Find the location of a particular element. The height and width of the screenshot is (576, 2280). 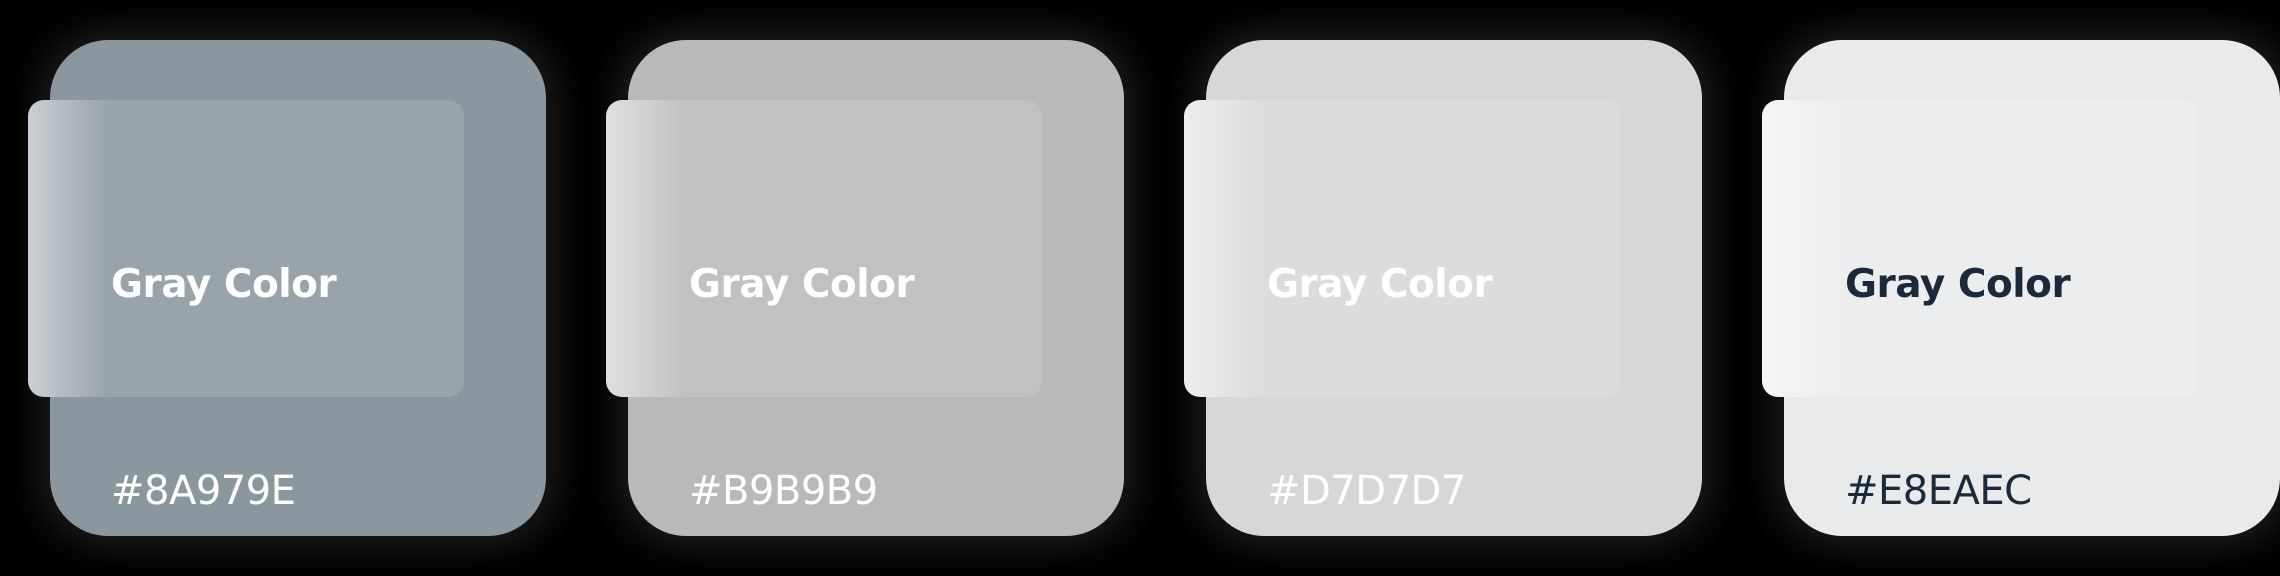

swatch-hex-code: #B9B9B9 is located at coordinates (783, 491).